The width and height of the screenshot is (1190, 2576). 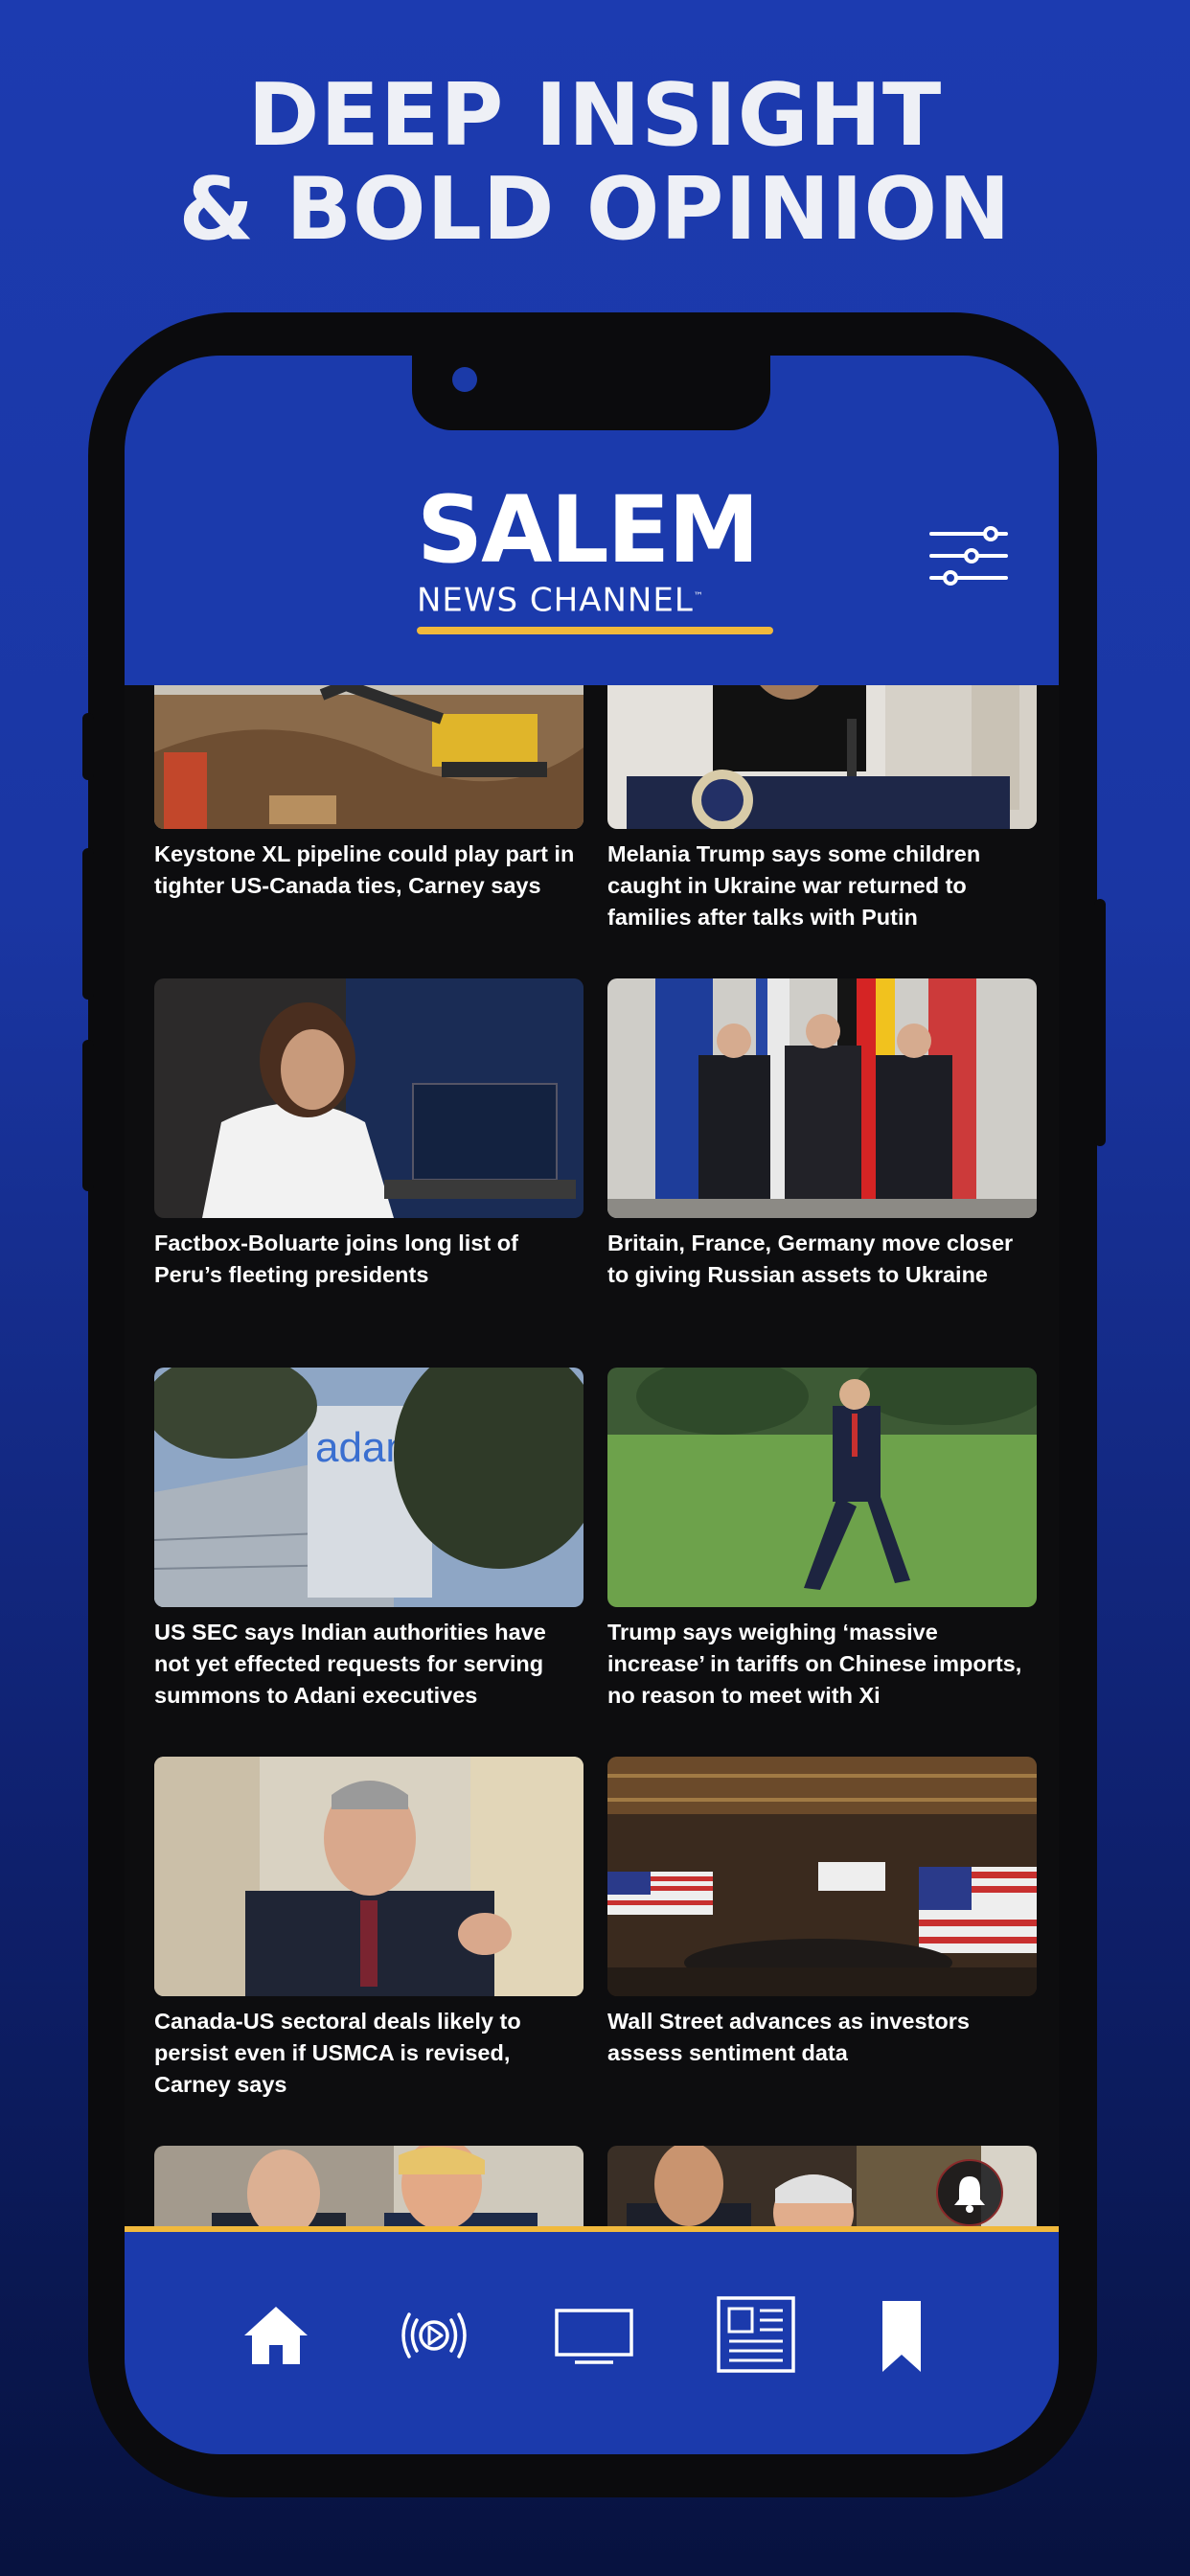 I want to click on logo-sub-label: NEWS CHANNEL, so click(x=556, y=600).